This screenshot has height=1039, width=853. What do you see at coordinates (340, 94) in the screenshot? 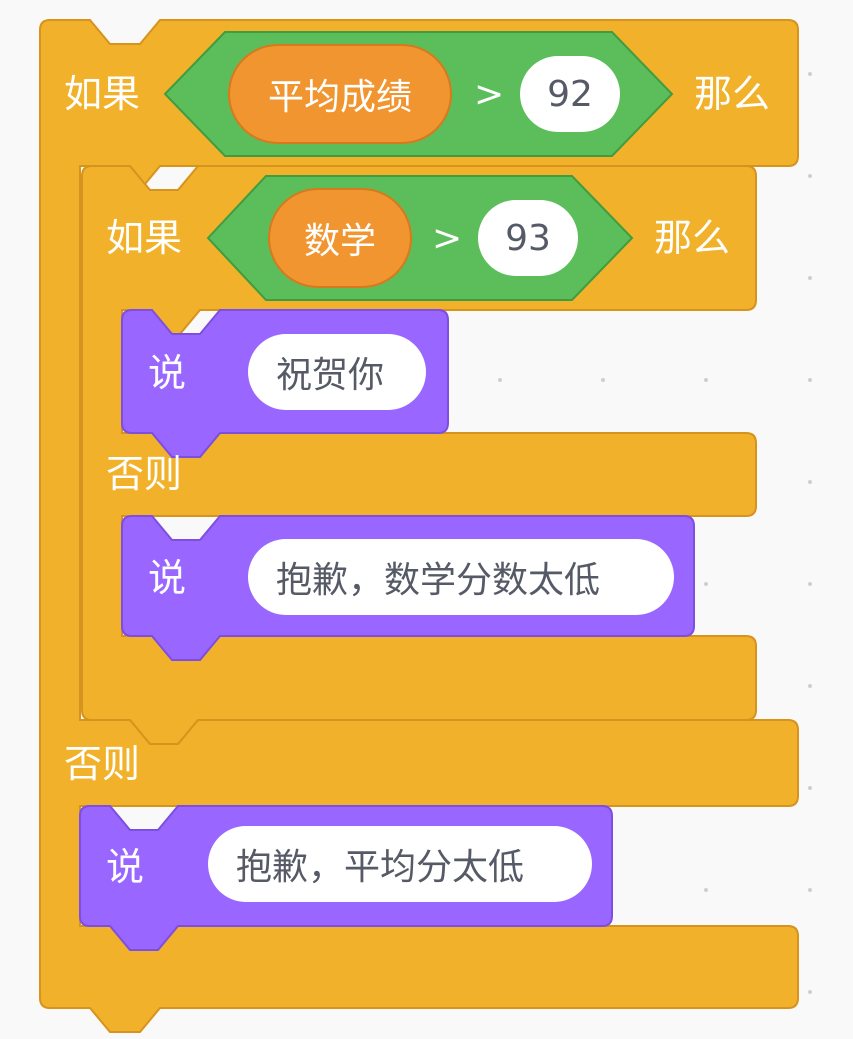
I see `average-score-variable: 平均成绩` at bounding box center [340, 94].